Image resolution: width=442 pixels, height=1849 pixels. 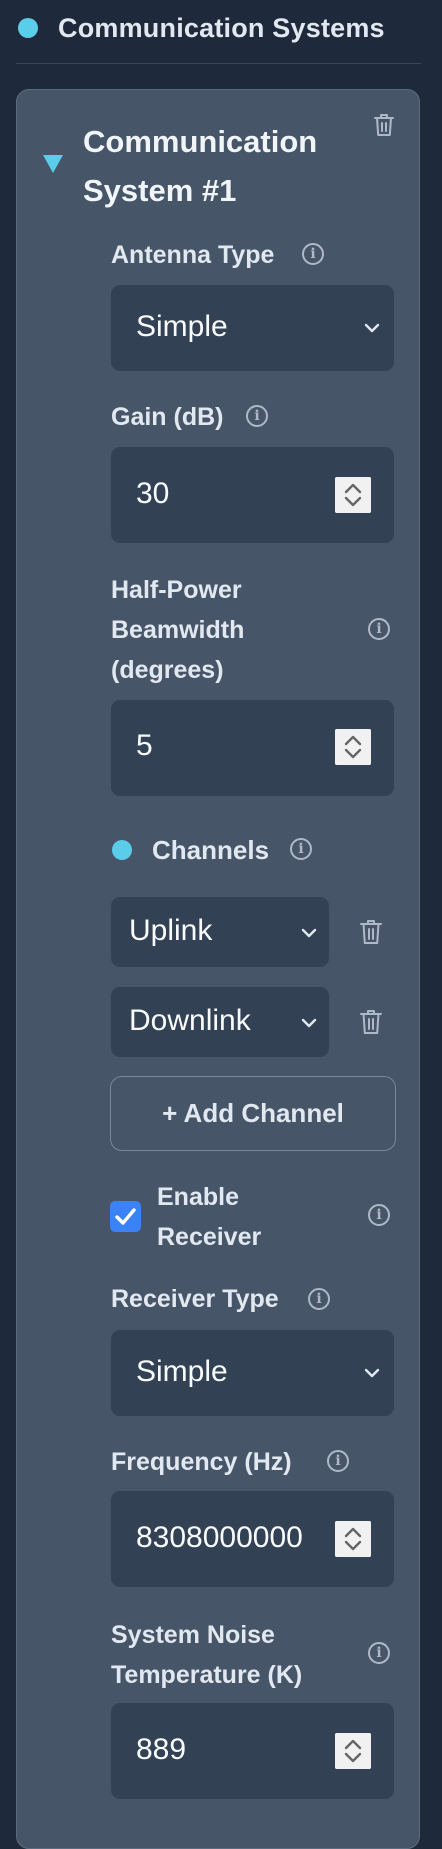 What do you see at coordinates (207, 1675) in the screenshot?
I see `noise-temp-label-line-2: Temperature (K)` at bounding box center [207, 1675].